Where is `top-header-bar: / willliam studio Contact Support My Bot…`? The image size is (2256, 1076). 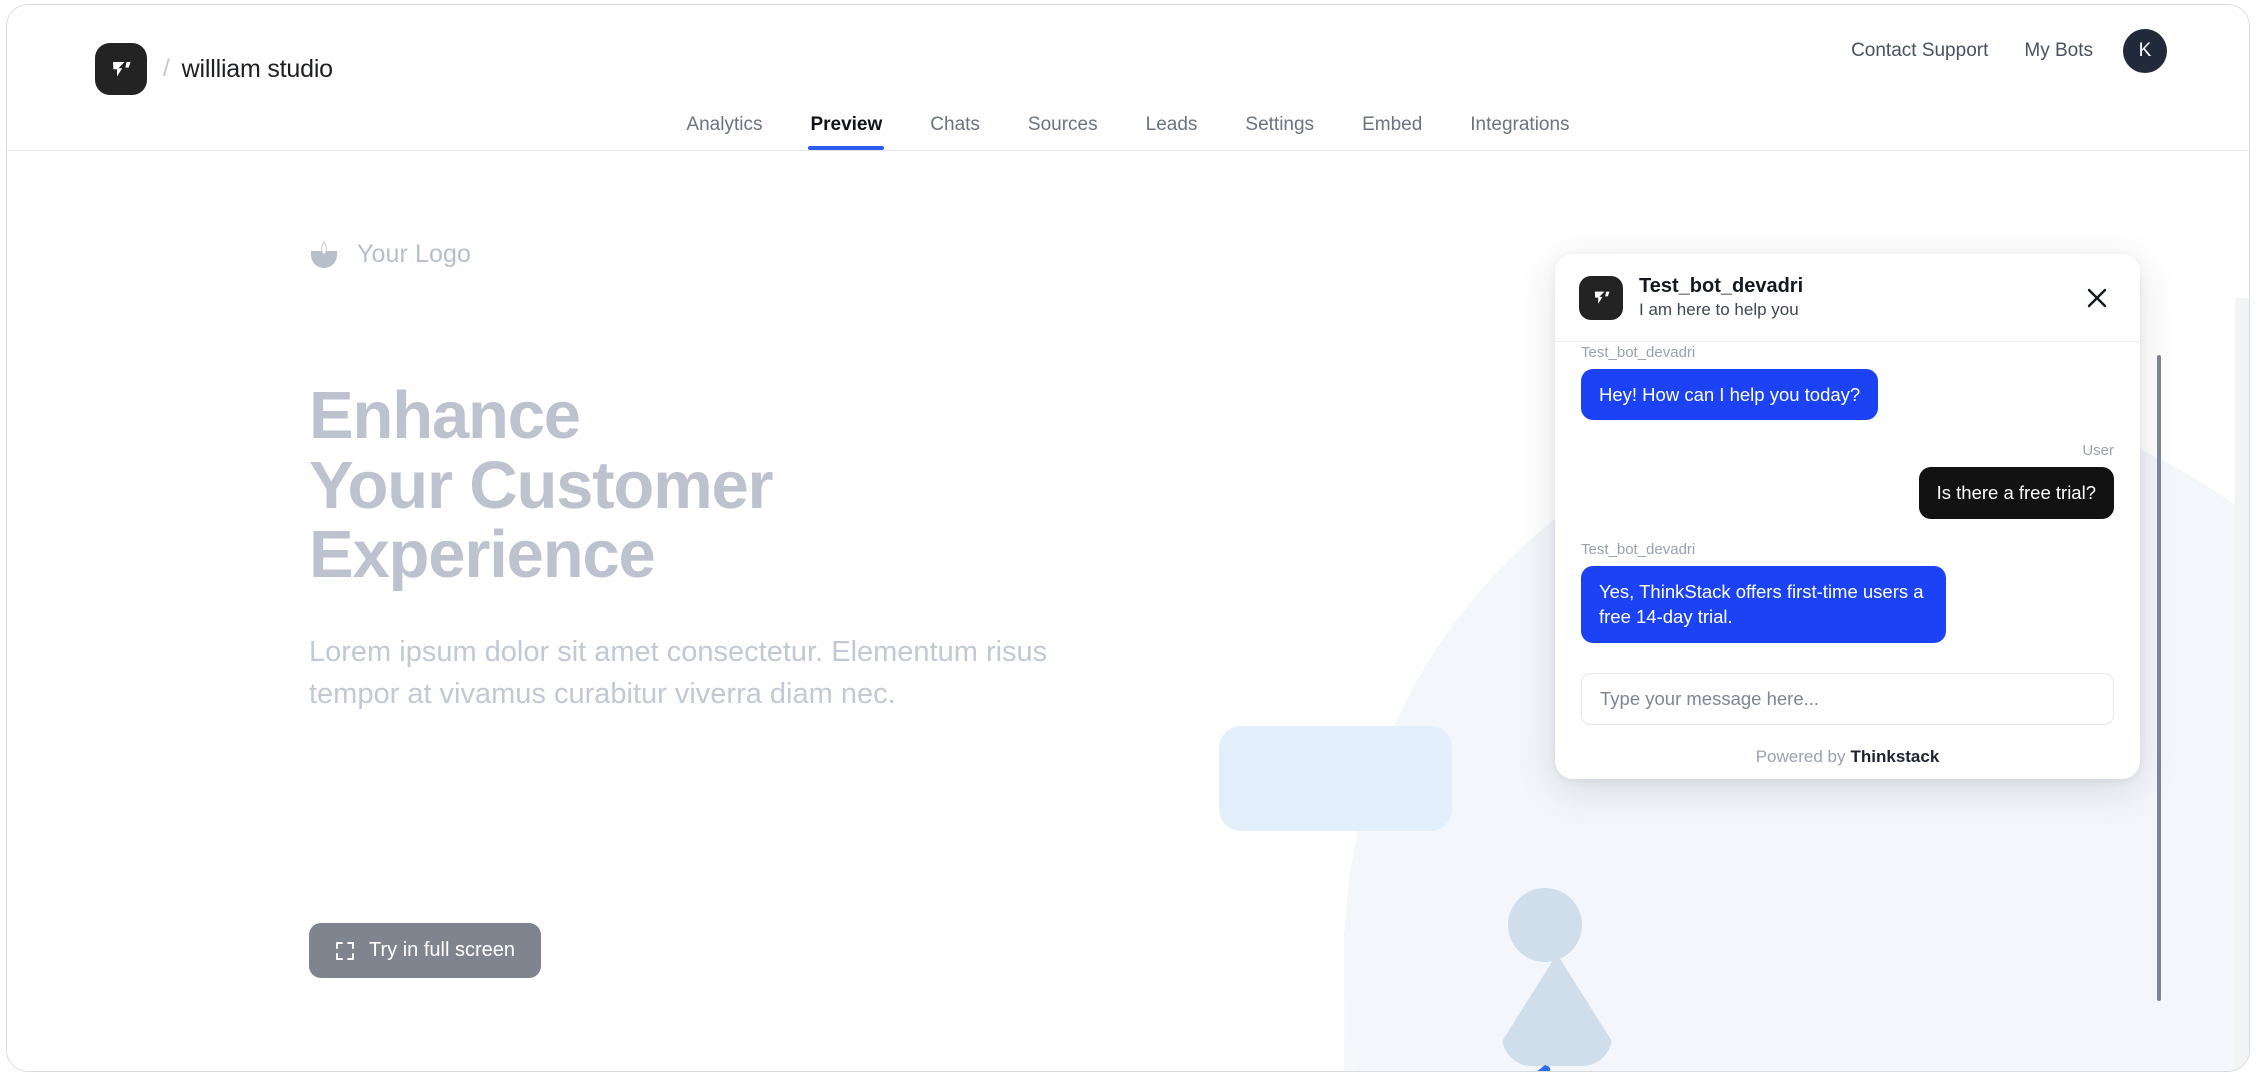 top-header-bar: / willliam studio Contact Support My Bot… is located at coordinates (1128, 78).